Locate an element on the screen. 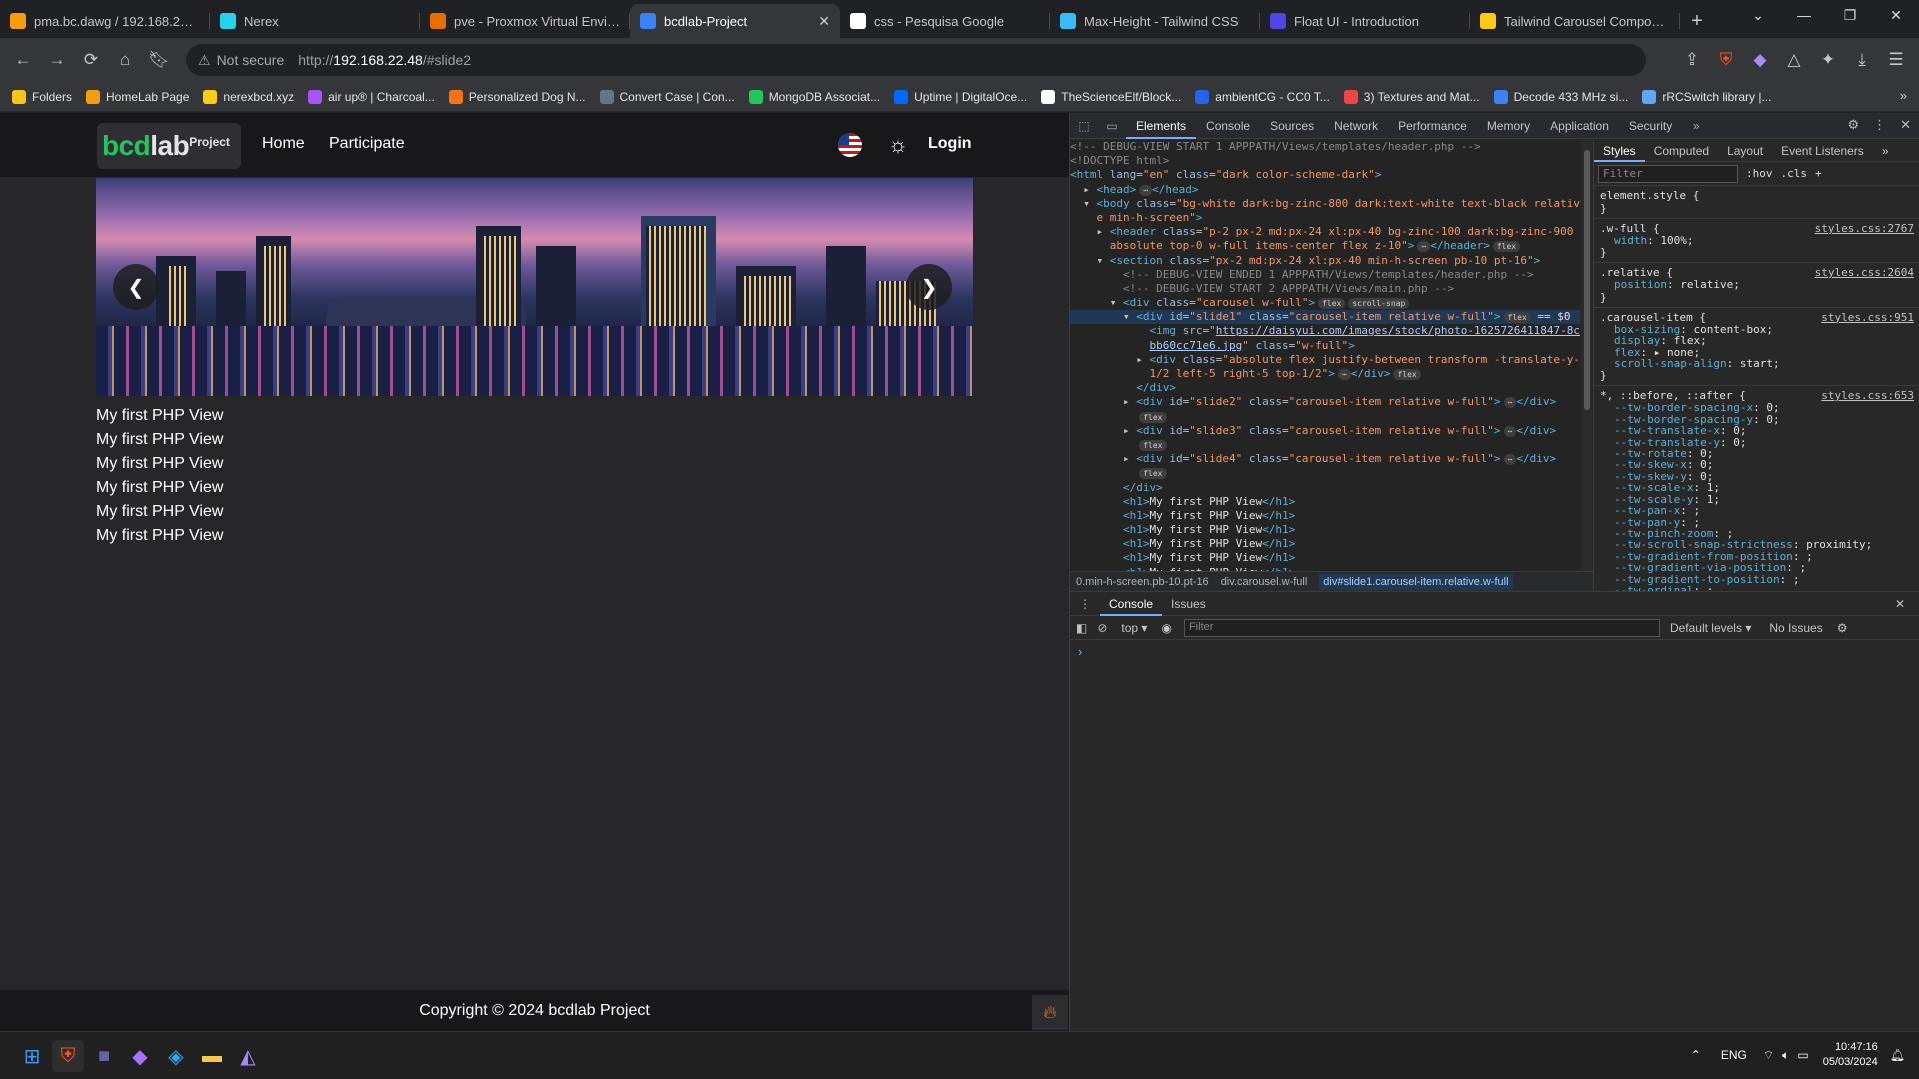  drawer-tab-console: Console is located at coordinates (1131, 604).